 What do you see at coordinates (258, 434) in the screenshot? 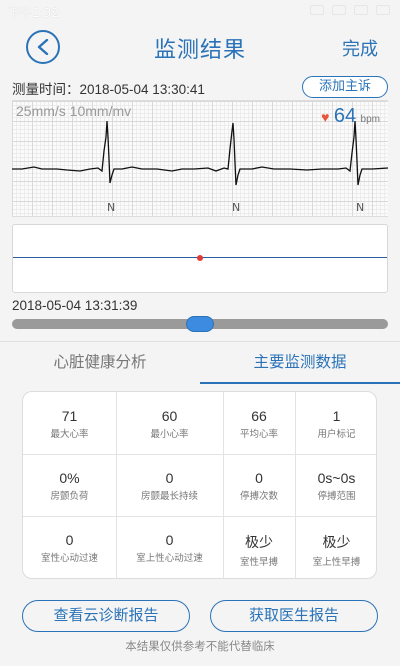
I see `stat-label: 平均心率` at bounding box center [258, 434].